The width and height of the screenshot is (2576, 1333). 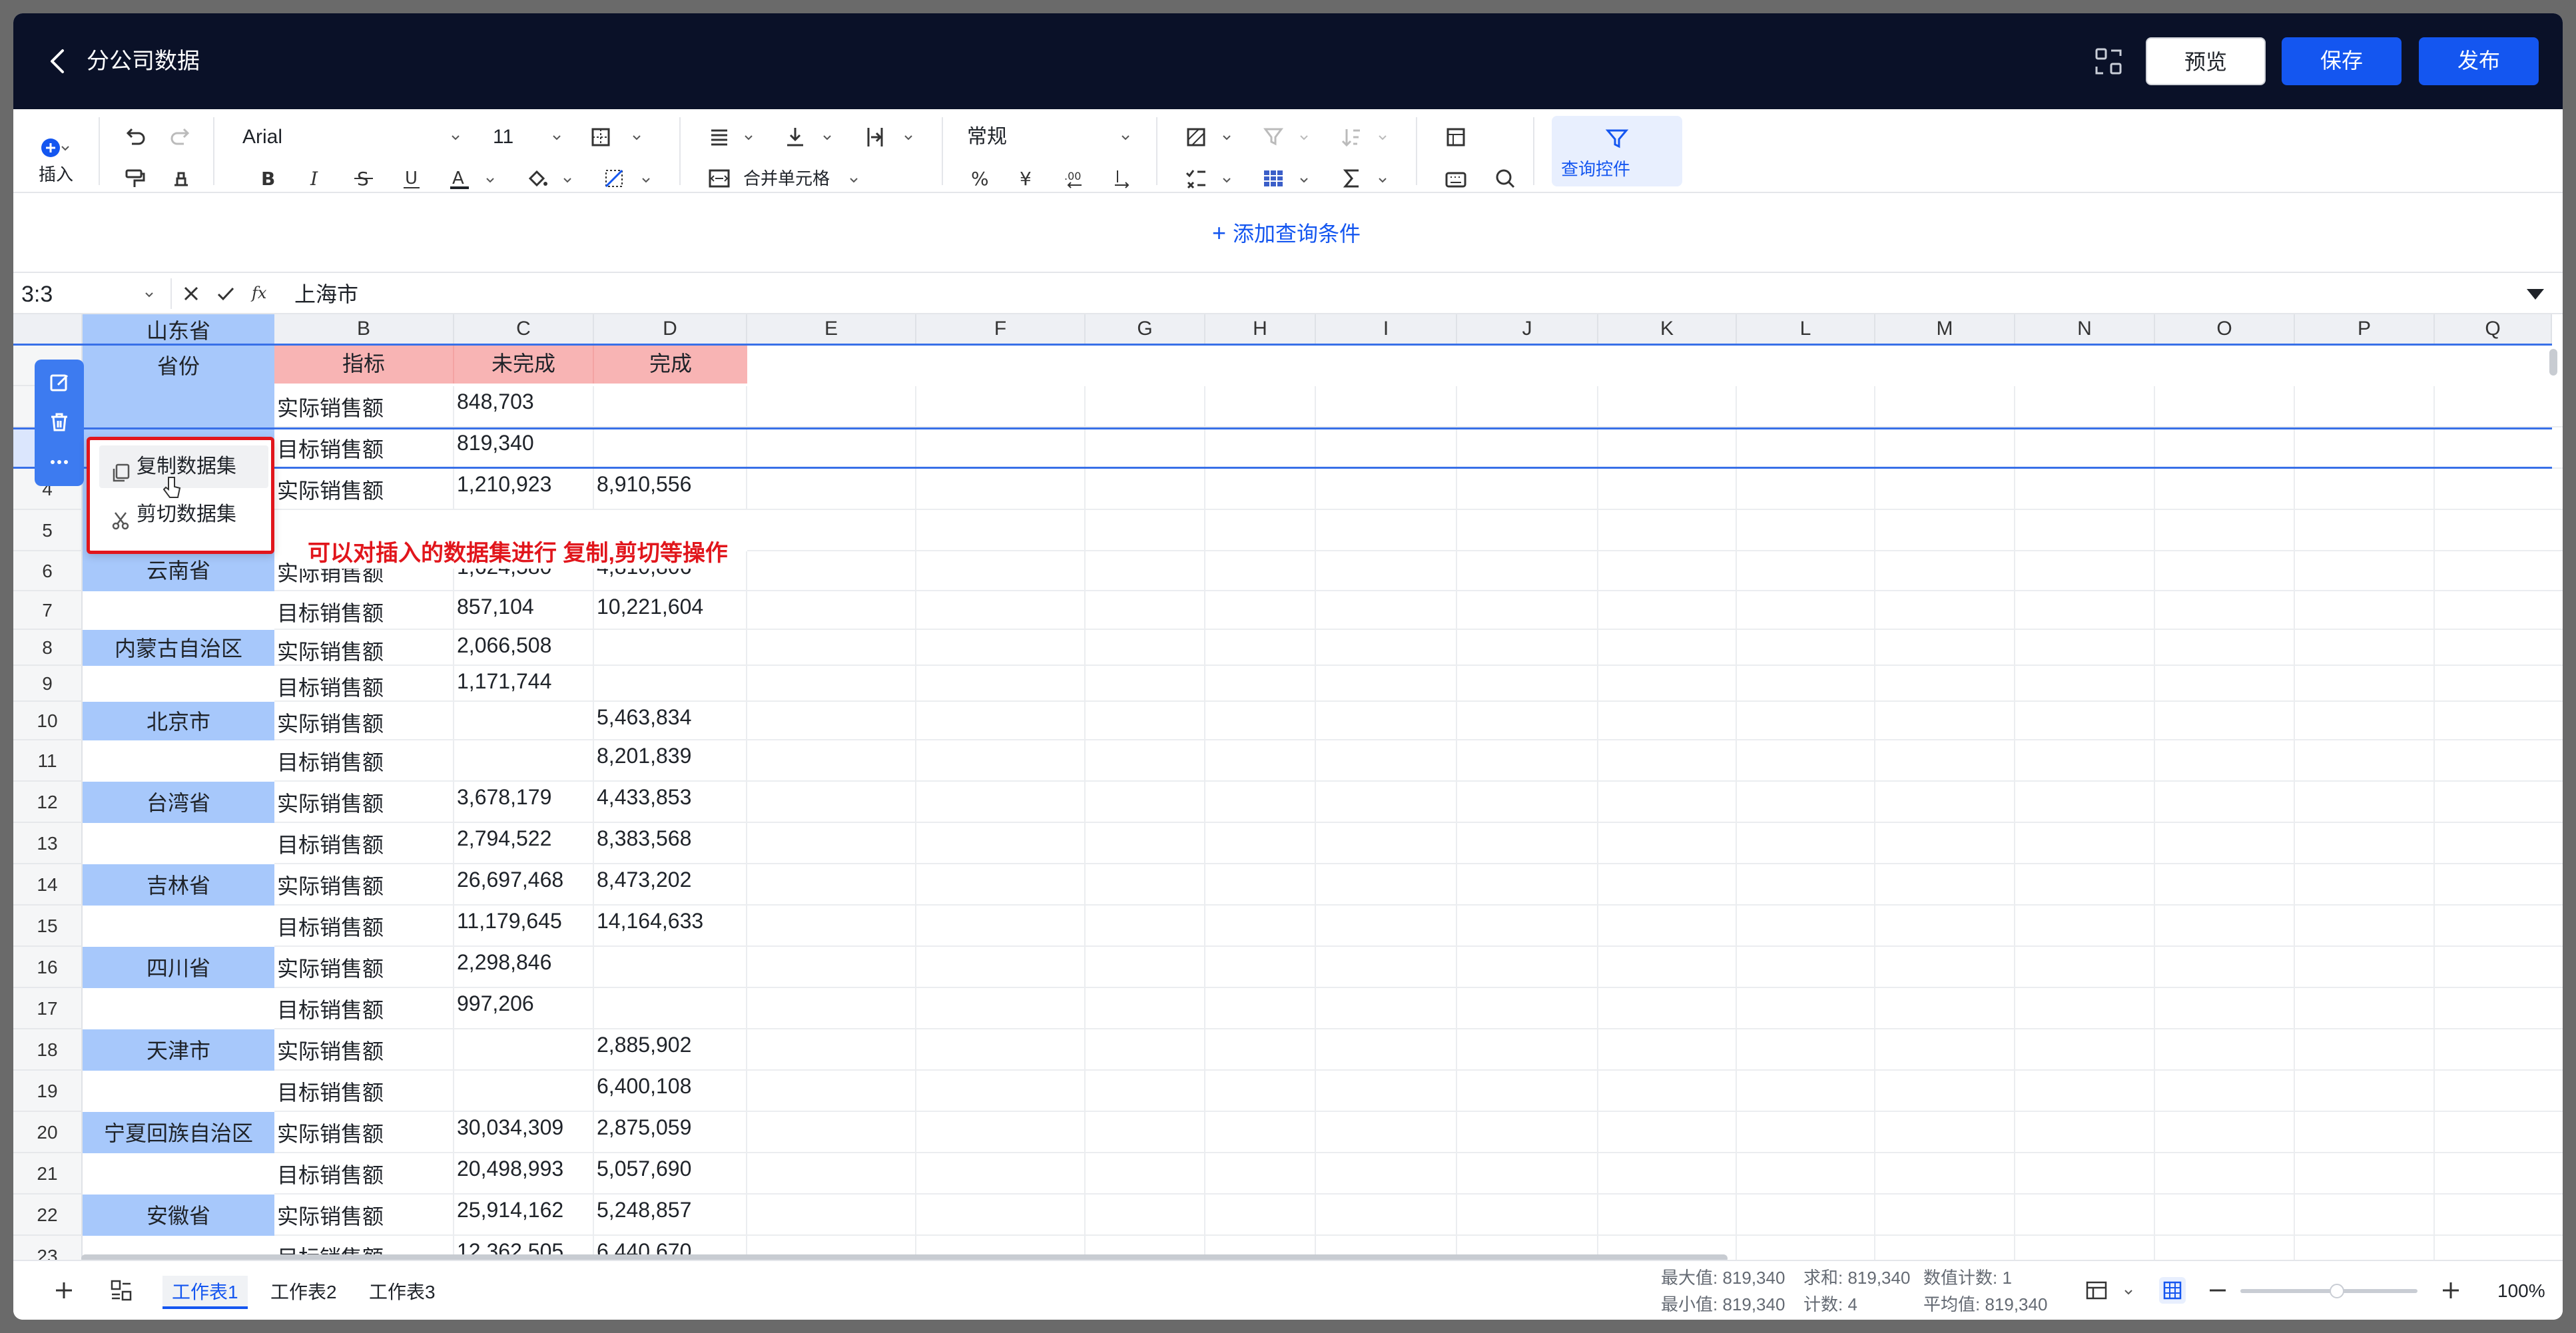 What do you see at coordinates (2479, 61) in the screenshot?
I see `publish-button: 发布` at bounding box center [2479, 61].